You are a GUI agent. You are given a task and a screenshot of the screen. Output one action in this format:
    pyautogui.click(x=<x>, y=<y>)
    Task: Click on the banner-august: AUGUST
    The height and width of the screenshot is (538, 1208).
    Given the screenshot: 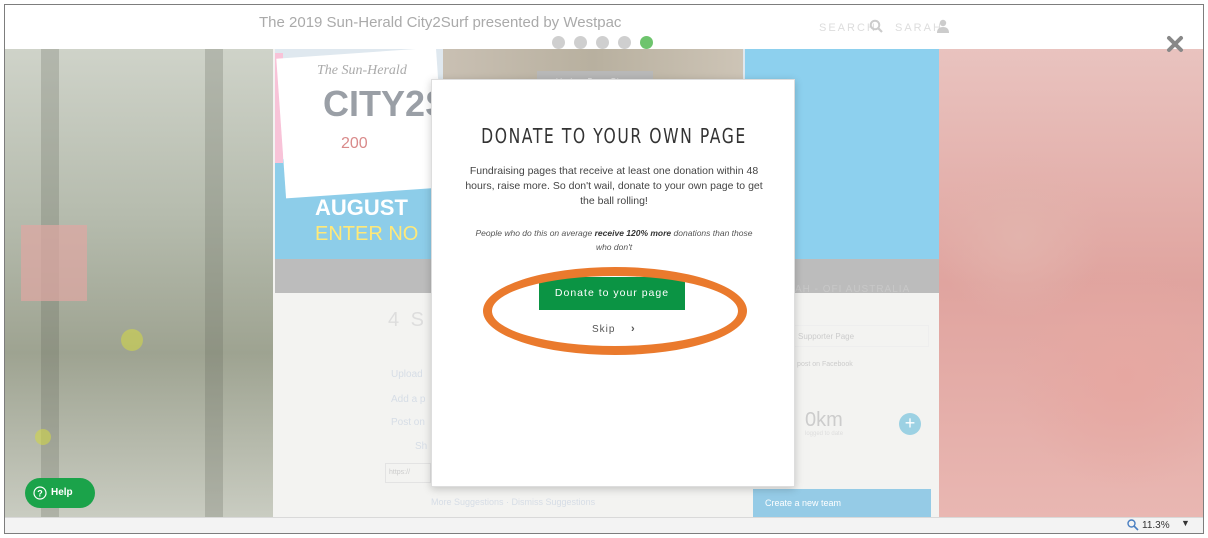 What is the action you would take?
    pyautogui.click(x=361, y=207)
    